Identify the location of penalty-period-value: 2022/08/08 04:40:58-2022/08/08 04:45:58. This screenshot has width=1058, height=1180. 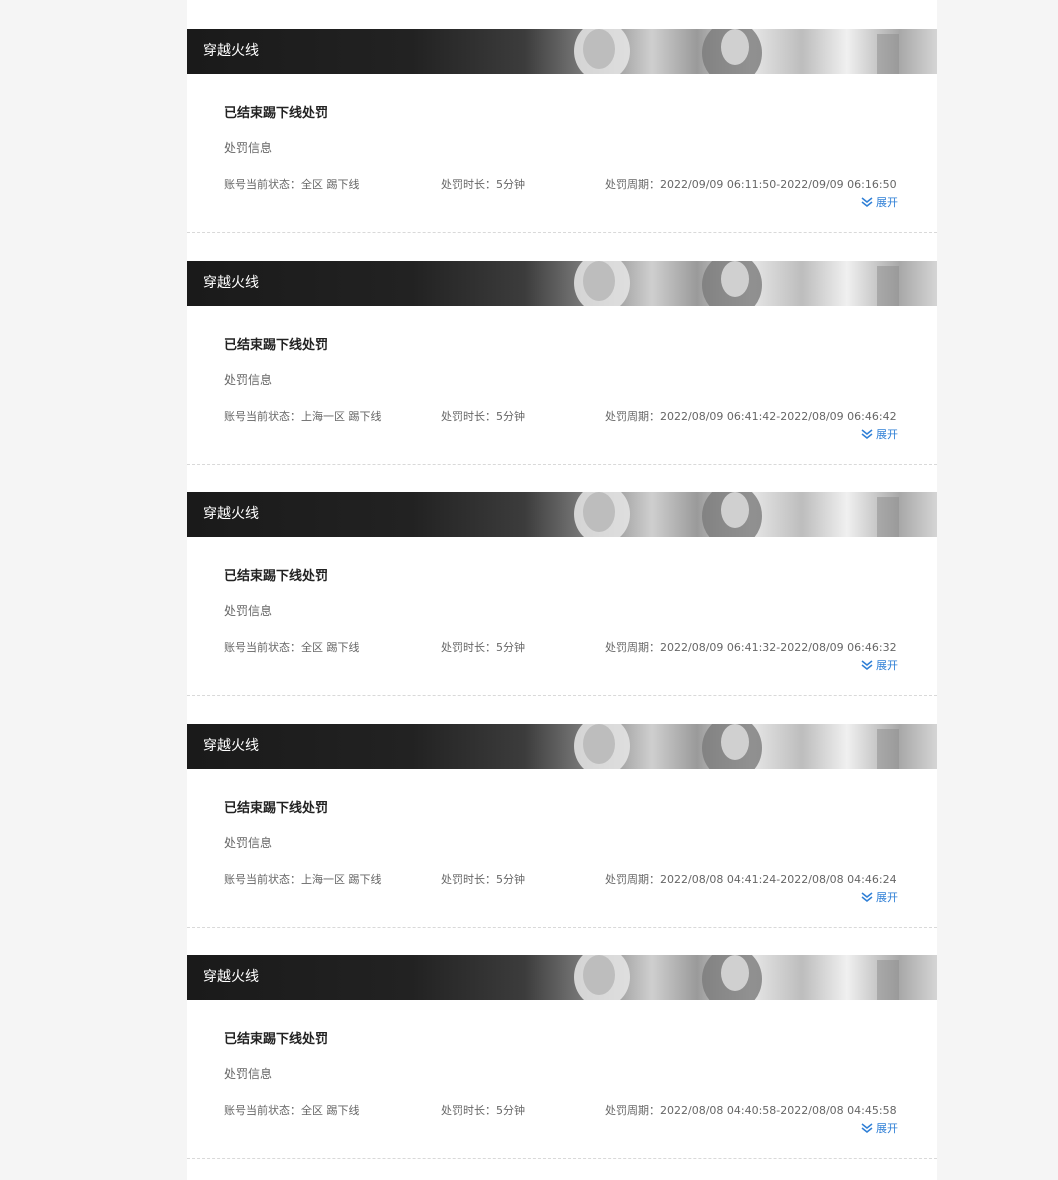
(778, 1110).